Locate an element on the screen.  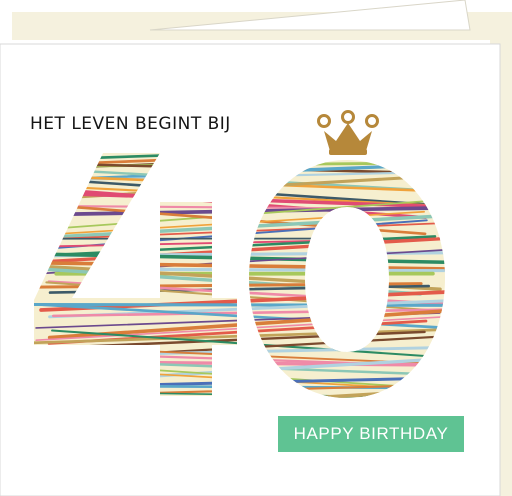
happy-birthday-banner: HAPPY BIRTHDAY is located at coordinates (371, 434).